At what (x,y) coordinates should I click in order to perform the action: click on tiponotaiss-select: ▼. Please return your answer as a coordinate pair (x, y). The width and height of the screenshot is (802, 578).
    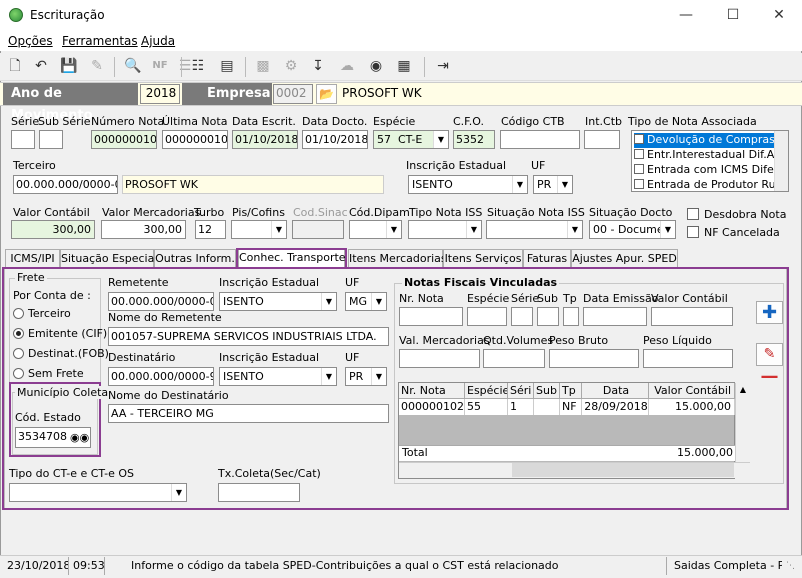
    Looking at the image, I should click on (445, 229).